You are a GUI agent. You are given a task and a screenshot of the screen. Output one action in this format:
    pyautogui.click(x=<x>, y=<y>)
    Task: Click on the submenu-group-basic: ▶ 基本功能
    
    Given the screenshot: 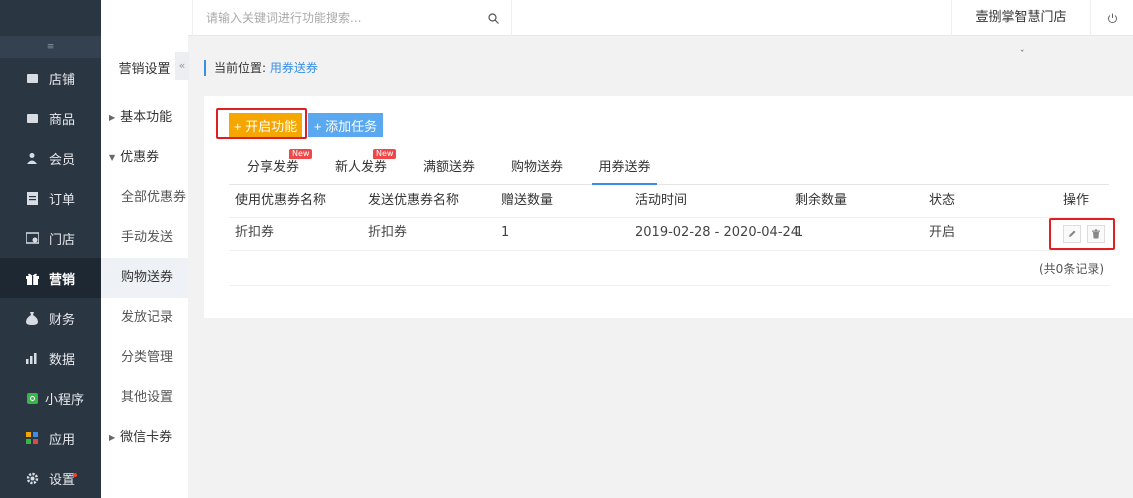 What is the action you would take?
    pyautogui.click(x=144, y=118)
    